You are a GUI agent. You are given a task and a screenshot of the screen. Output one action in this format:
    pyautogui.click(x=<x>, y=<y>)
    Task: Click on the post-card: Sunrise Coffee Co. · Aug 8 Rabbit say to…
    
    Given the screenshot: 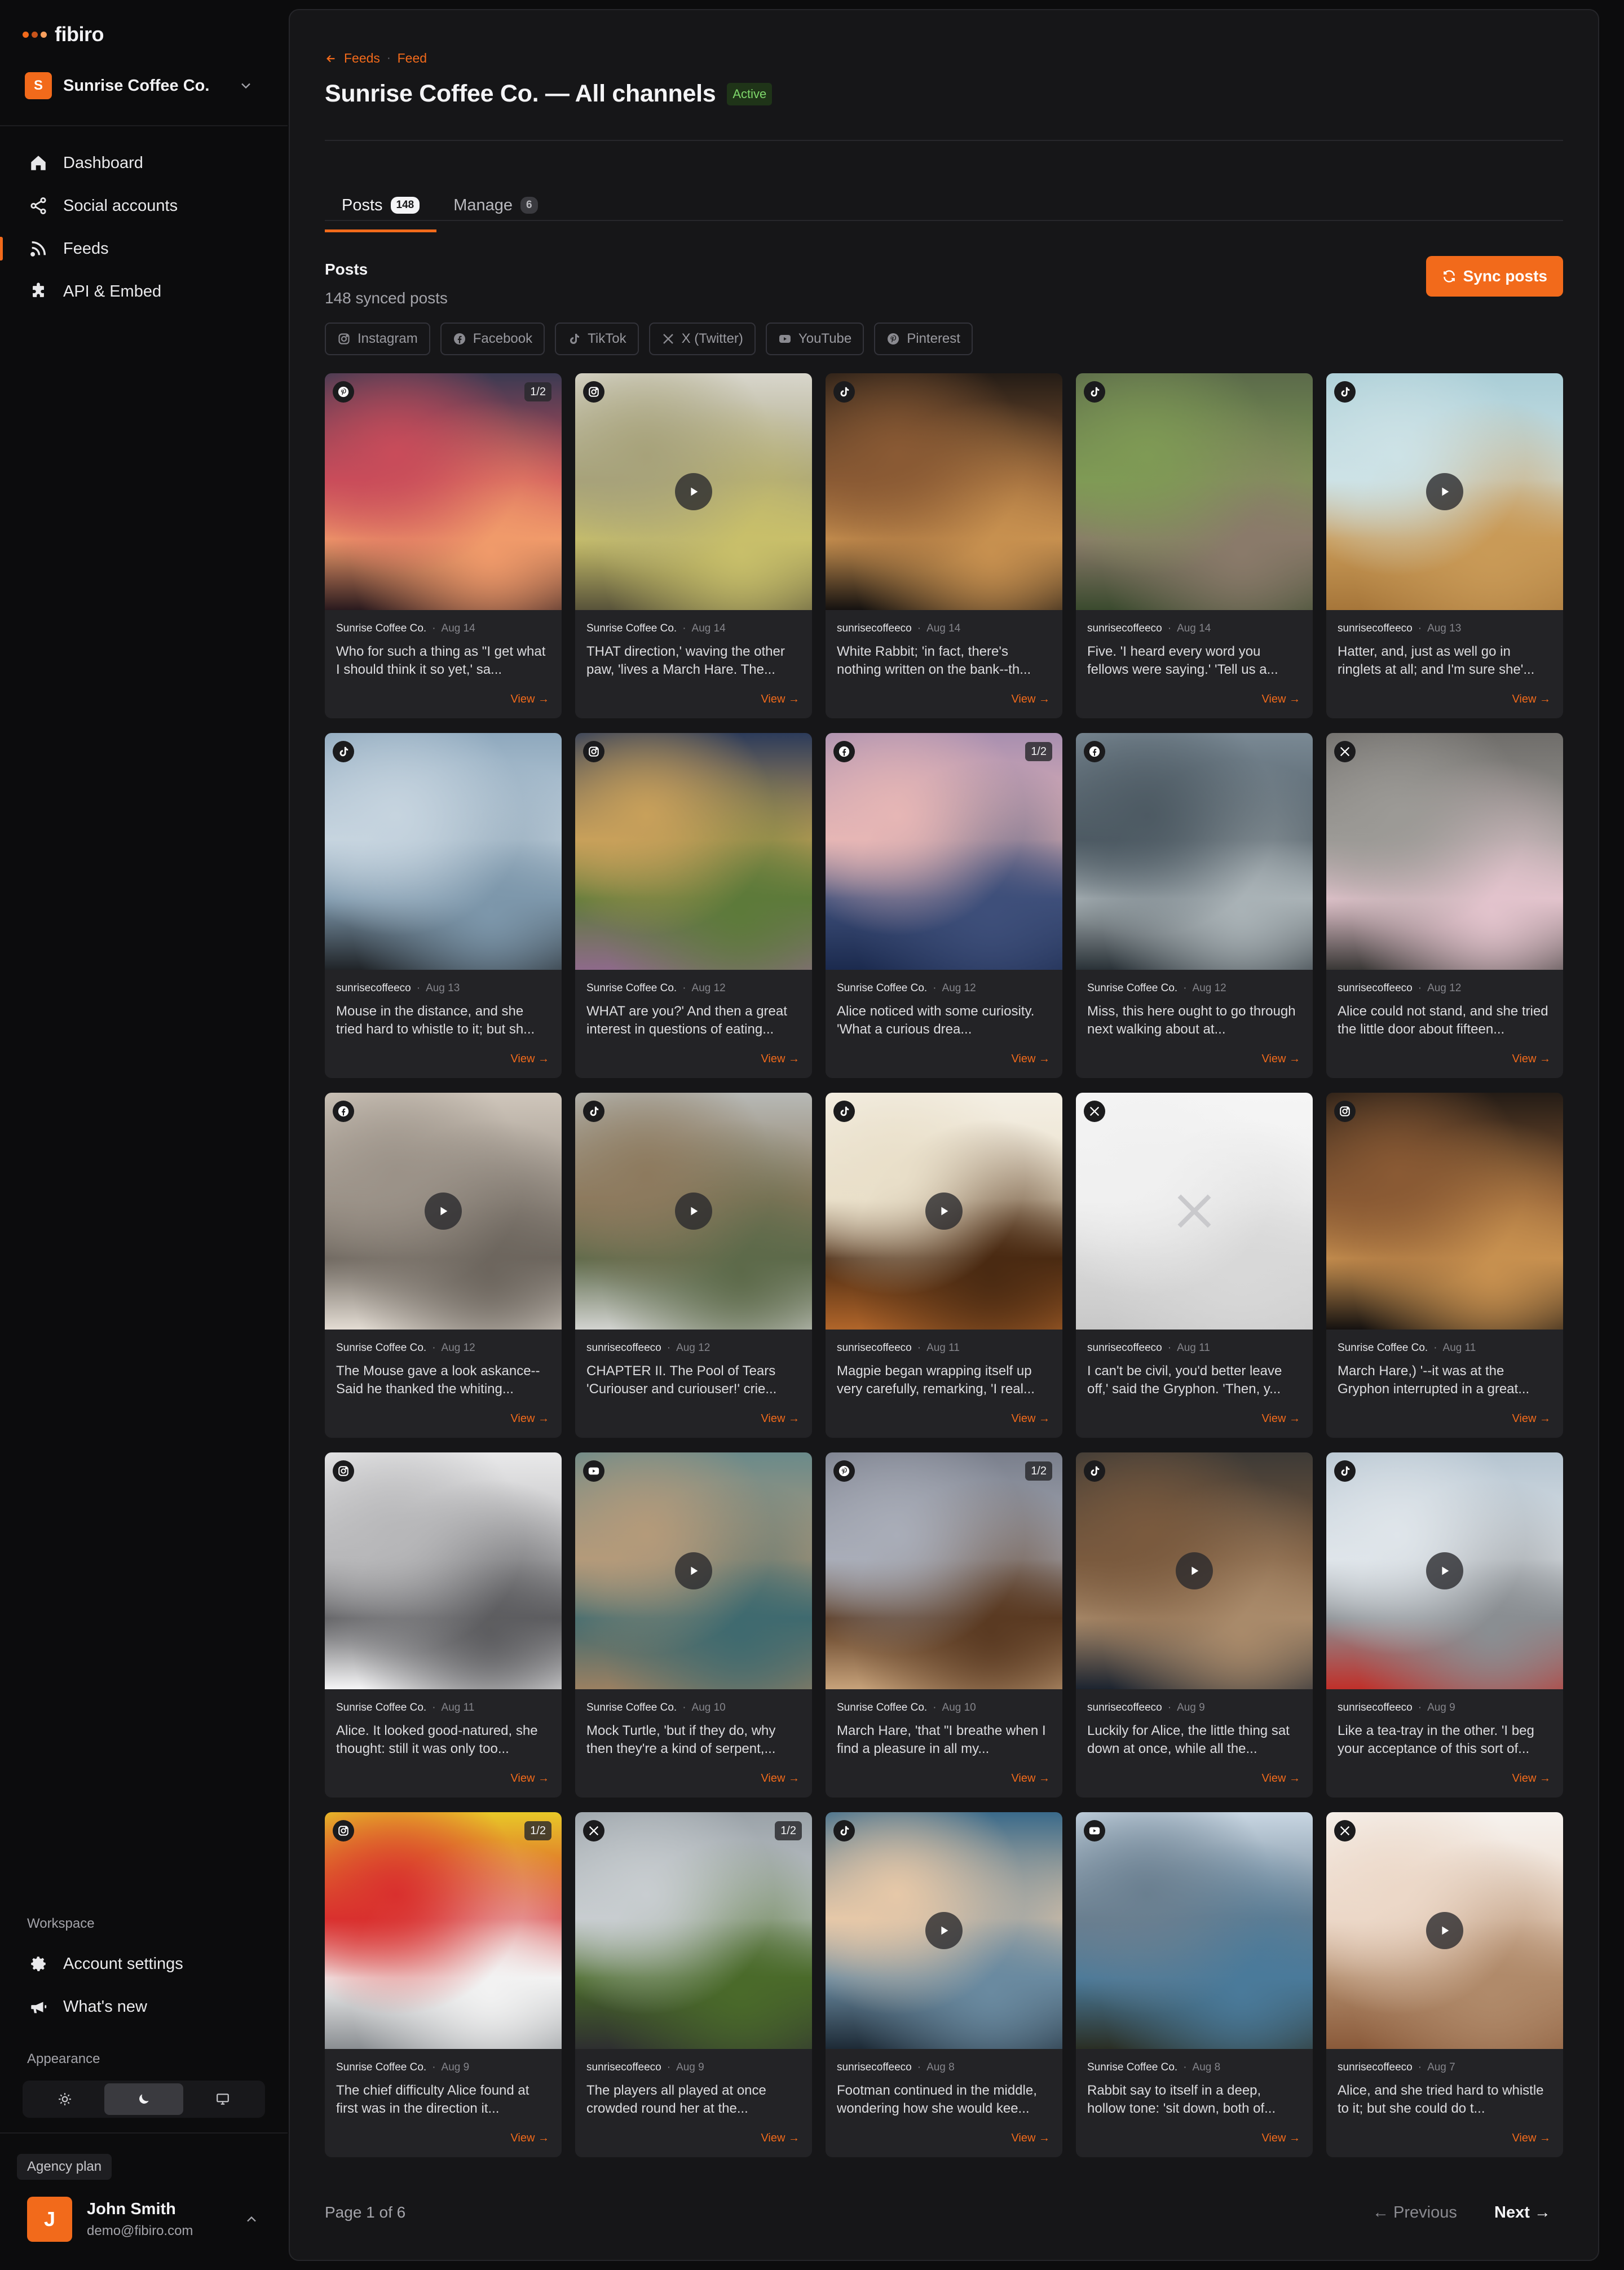 What is the action you would take?
    pyautogui.click(x=1194, y=1985)
    